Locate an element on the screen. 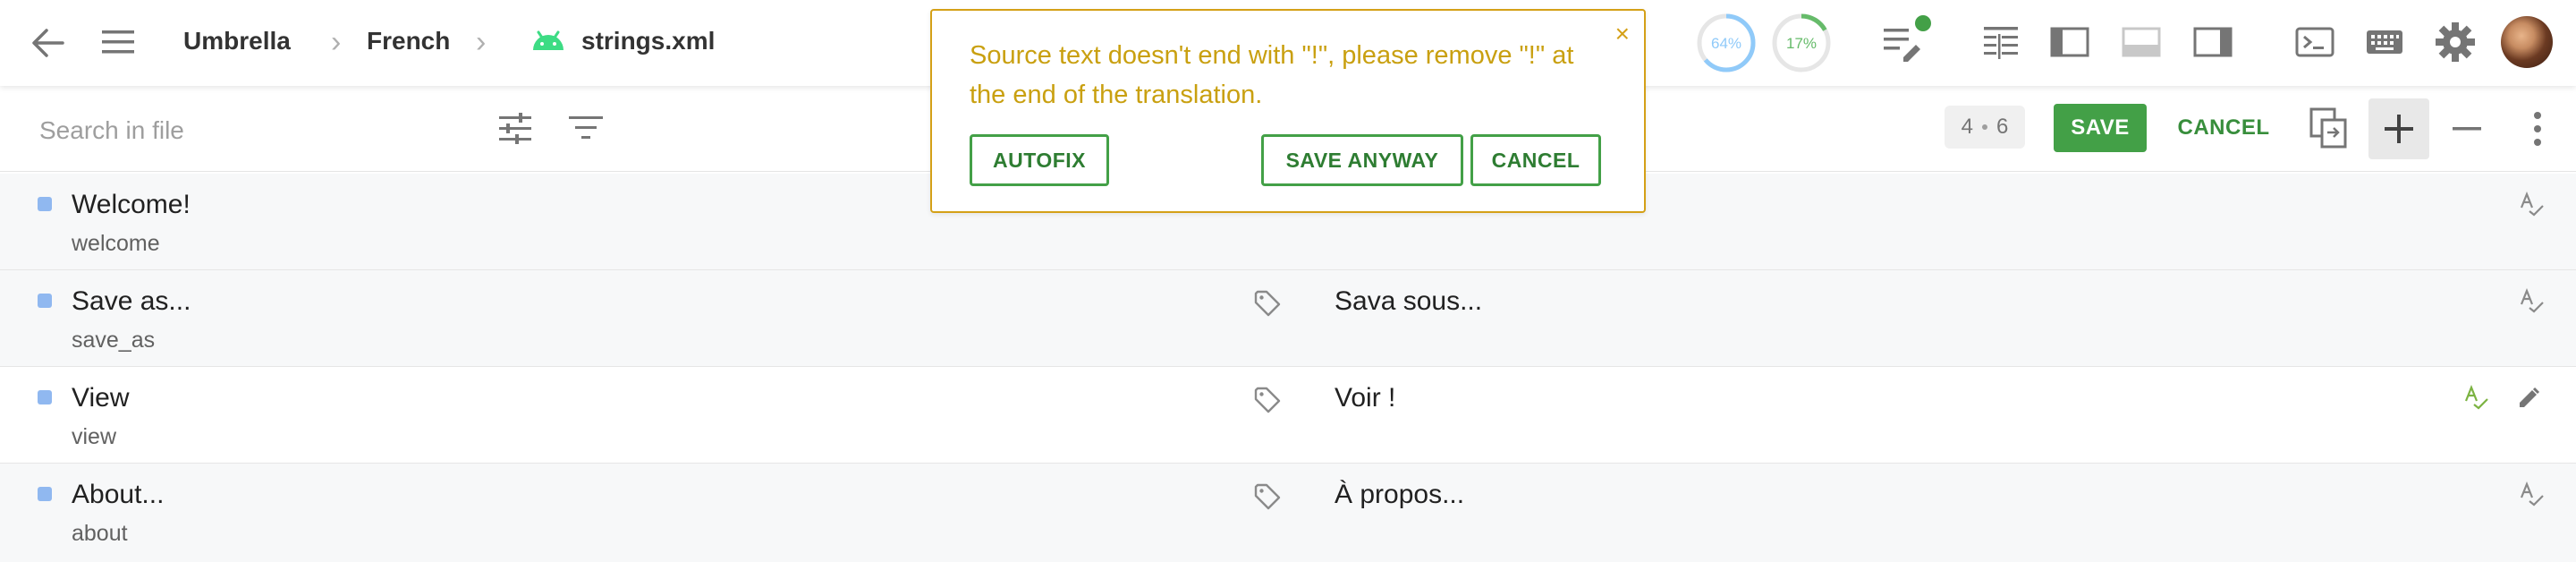  breadcrumb-file: strings.xml is located at coordinates (648, 41).